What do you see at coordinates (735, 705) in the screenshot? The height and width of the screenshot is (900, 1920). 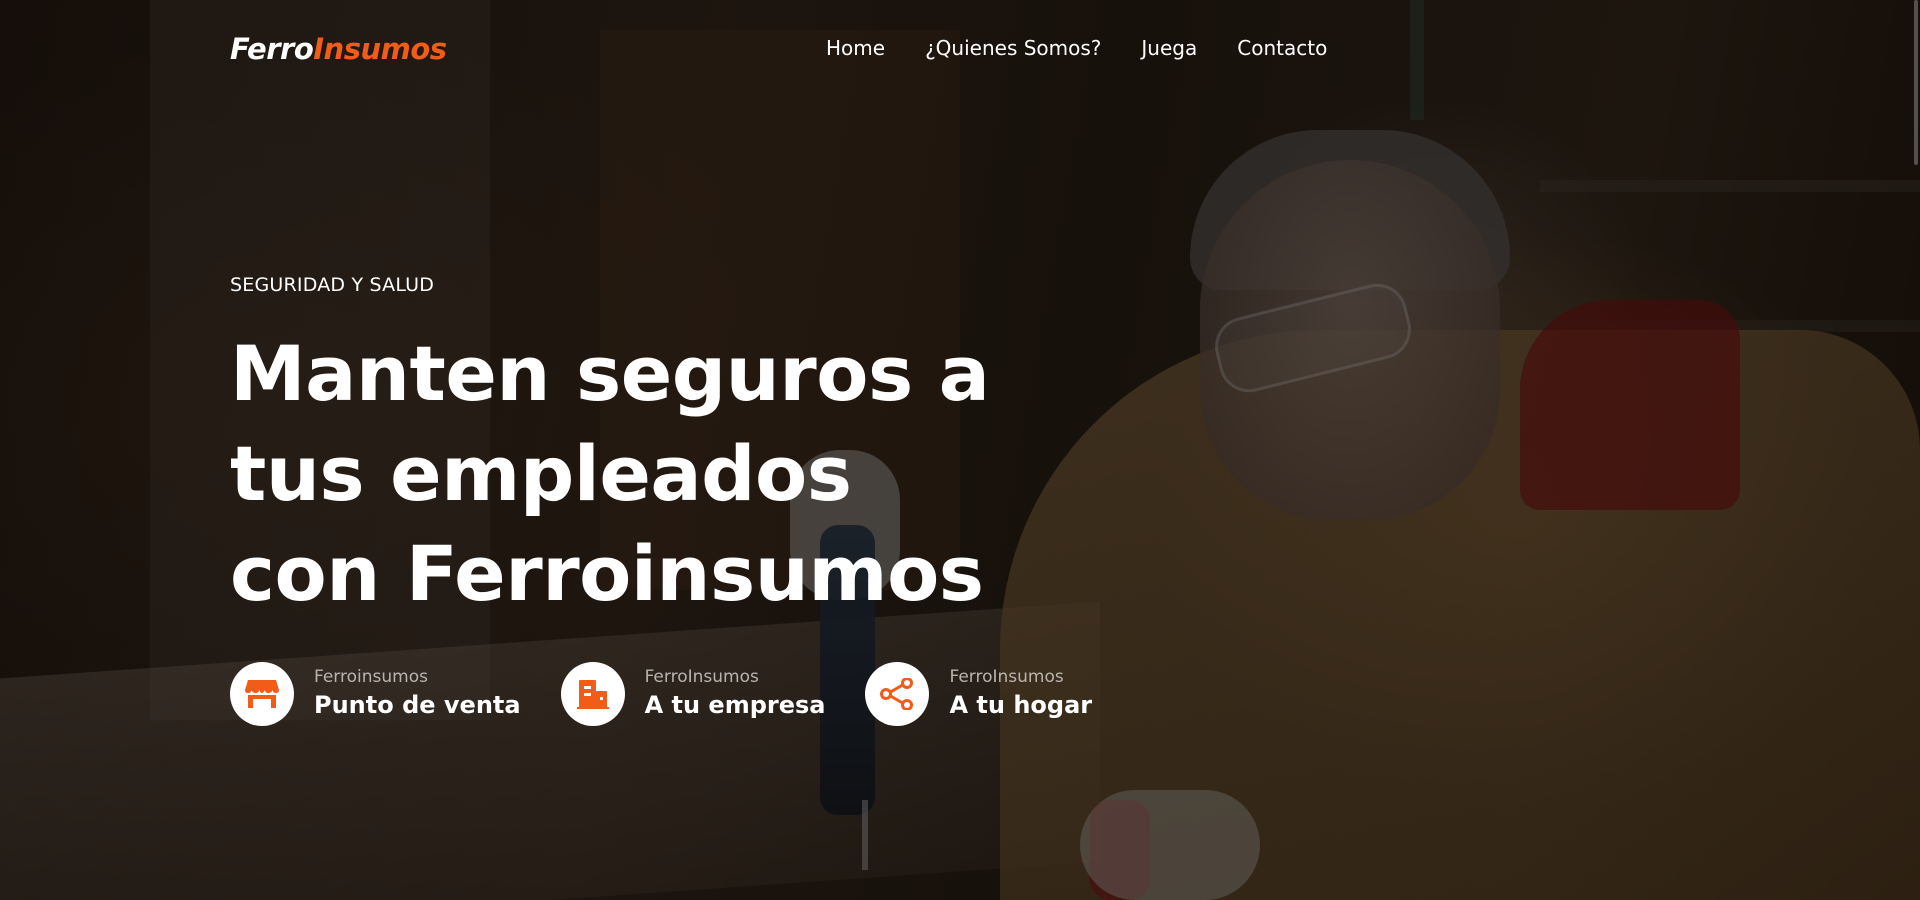 I see `feature-title: A tu empresa` at bounding box center [735, 705].